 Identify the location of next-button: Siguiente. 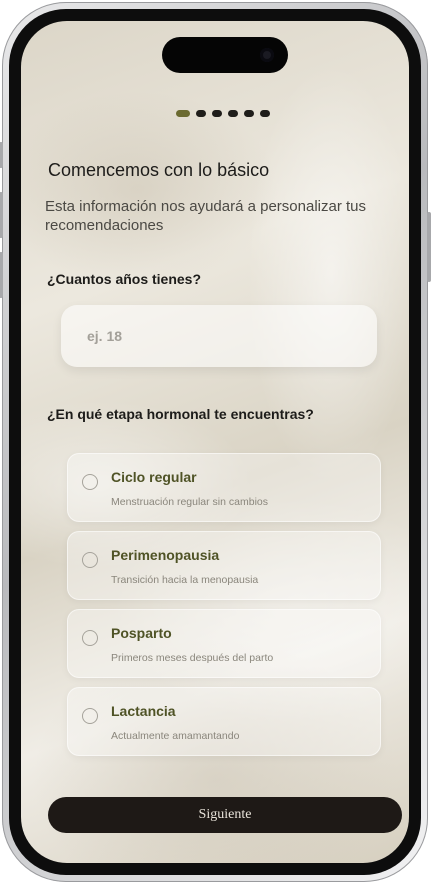
(225, 815).